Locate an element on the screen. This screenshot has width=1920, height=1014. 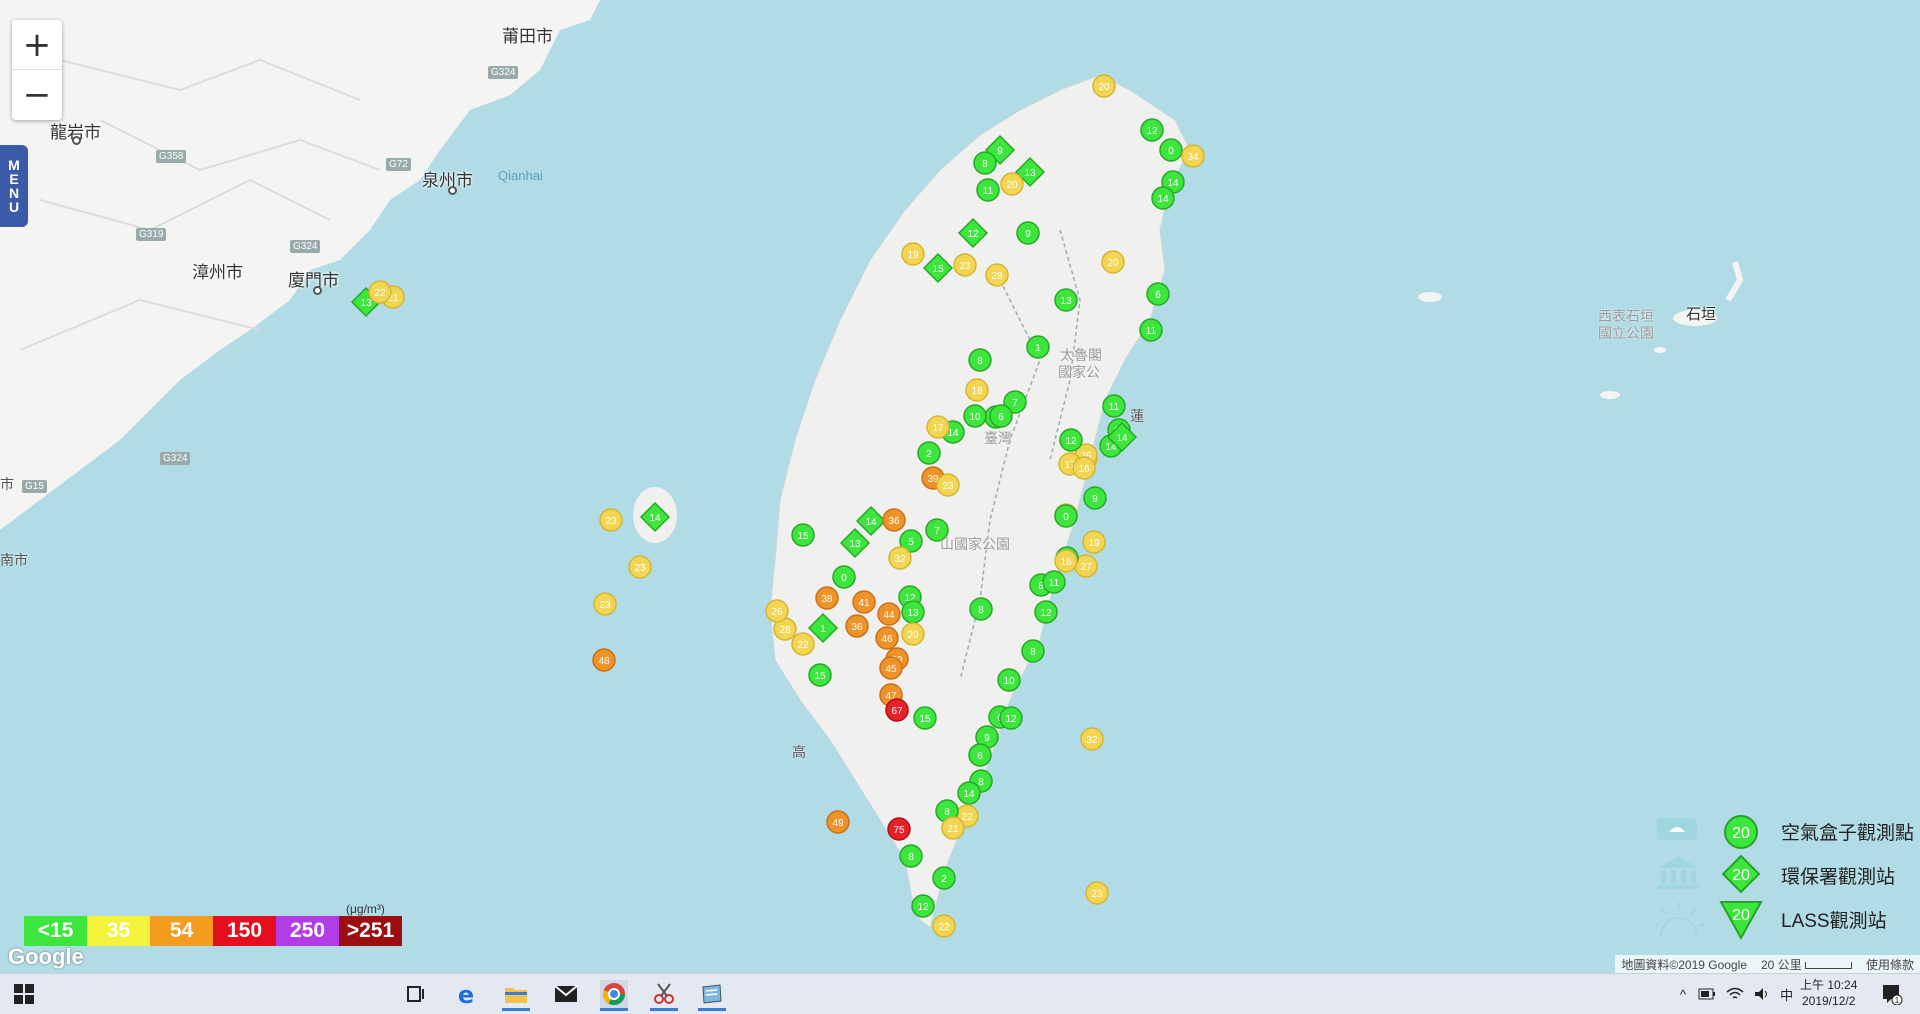
airbox-marker: 67 is located at coordinates (897, 710).